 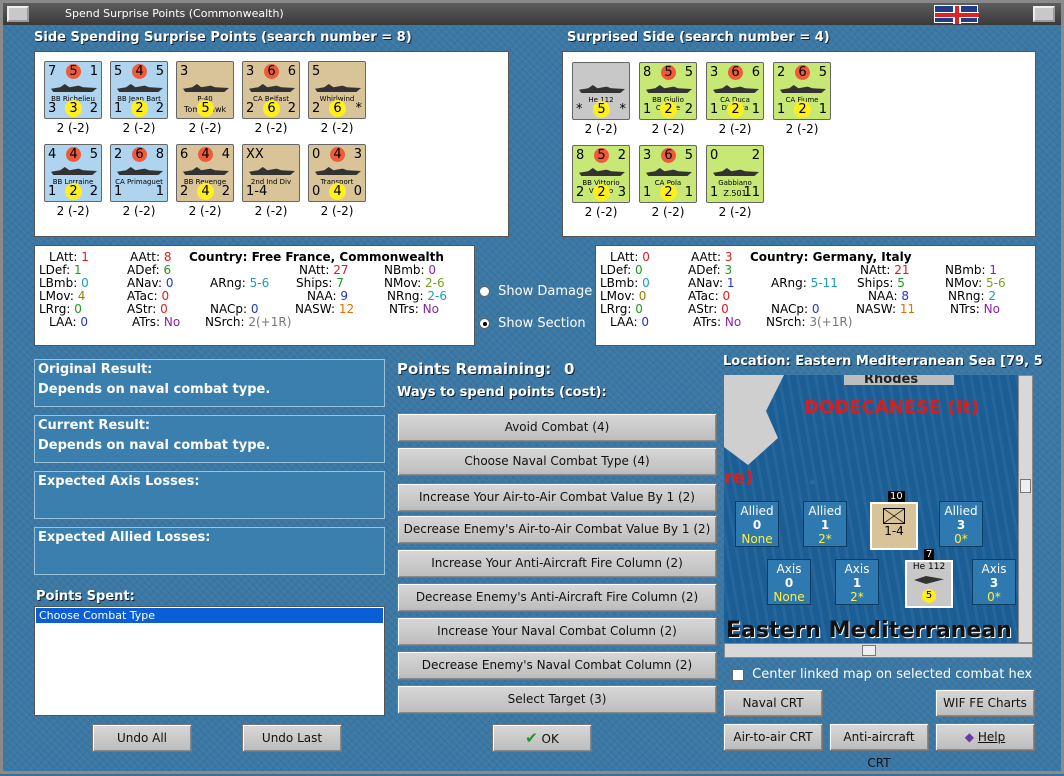 I want to click on counter-bottom-left: *, so click(x=579, y=109).